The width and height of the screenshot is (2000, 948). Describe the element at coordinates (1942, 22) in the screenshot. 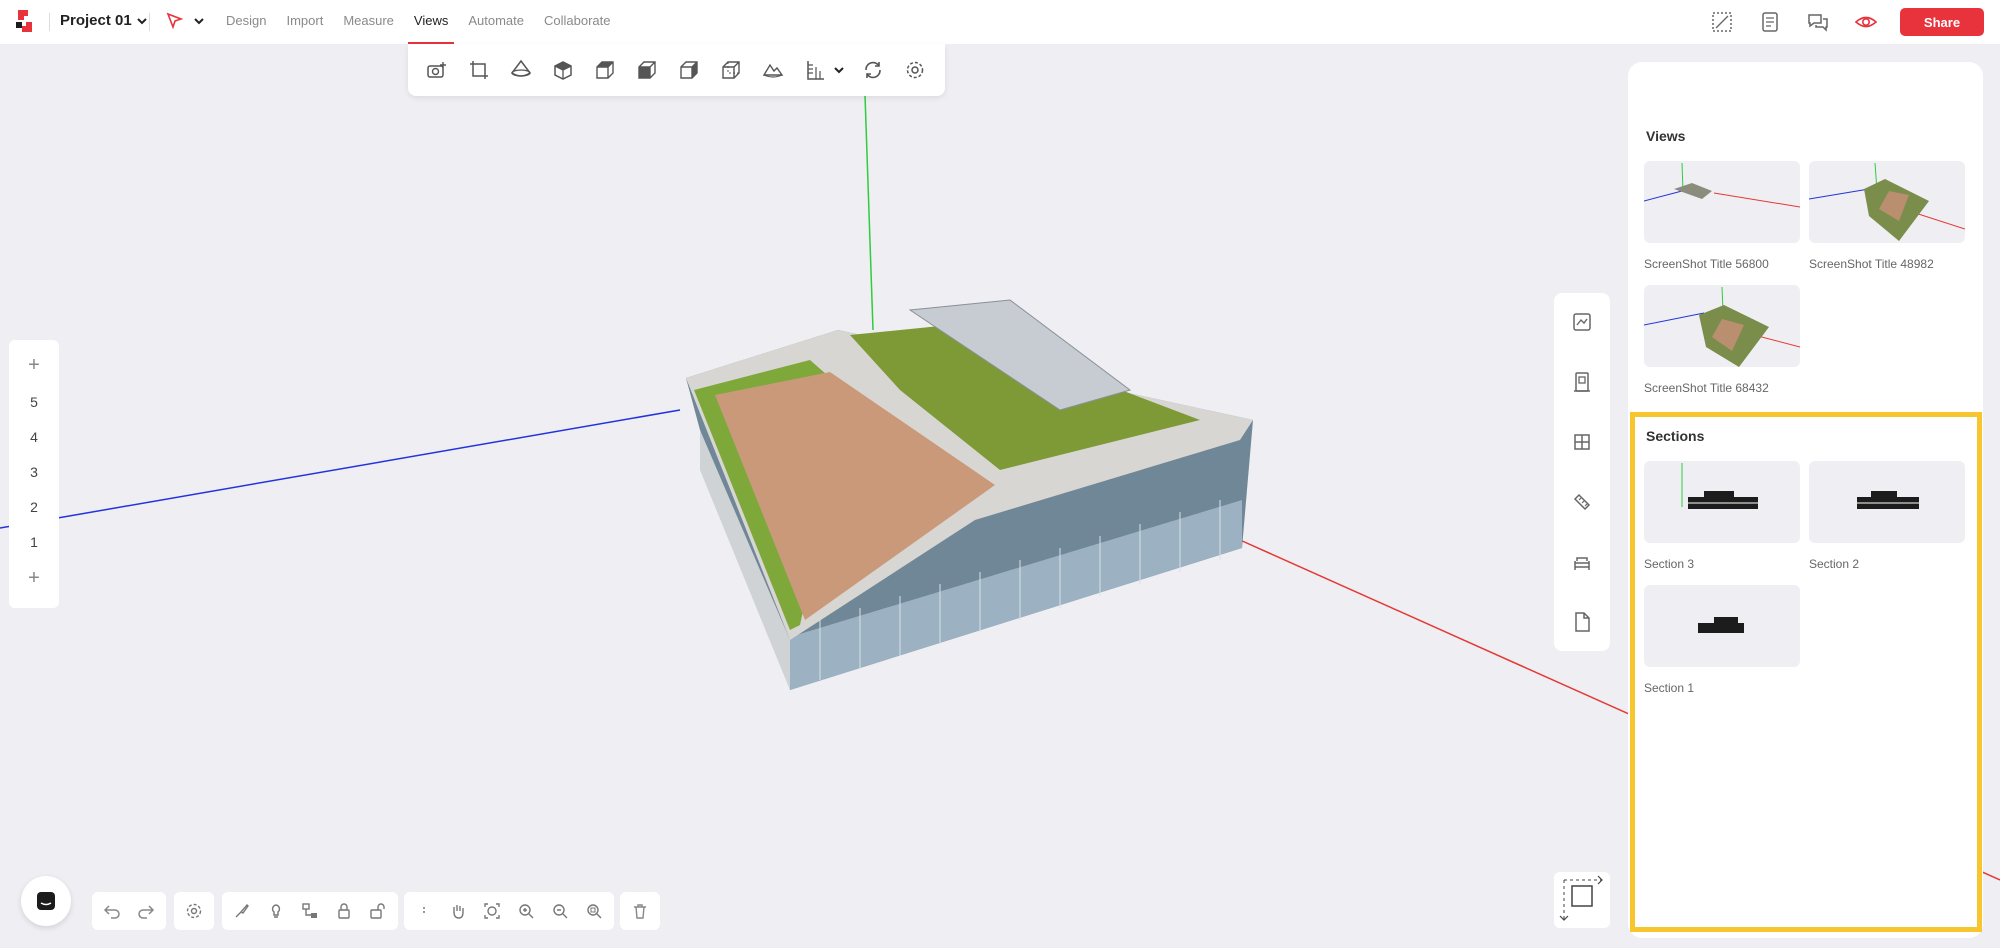

I see `share-button: Share` at that location.